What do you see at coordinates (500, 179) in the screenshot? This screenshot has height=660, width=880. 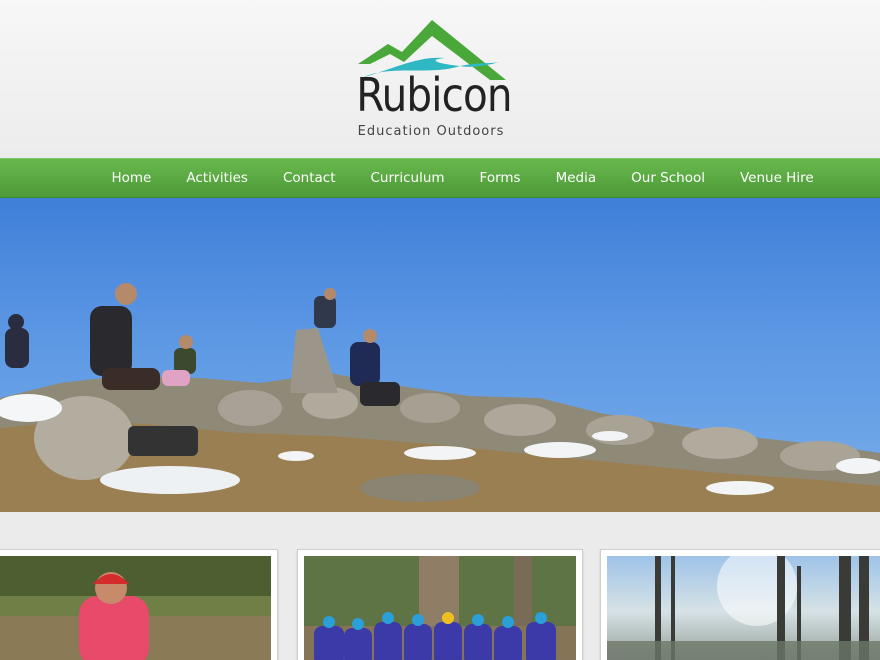 I see `nav-item-forms: Forms` at bounding box center [500, 179].